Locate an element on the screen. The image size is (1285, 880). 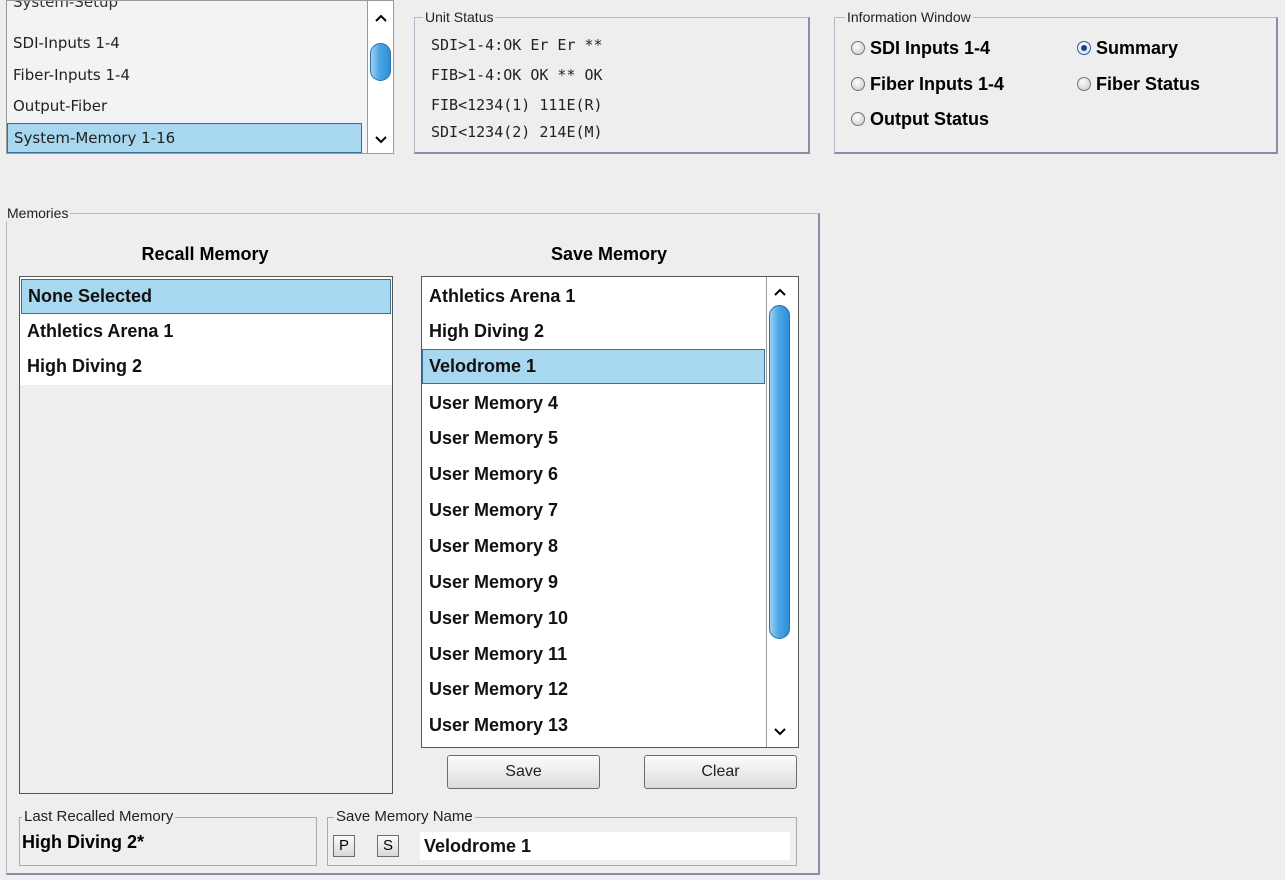
radio-checked-icon is located at coordinates (1084, 48).